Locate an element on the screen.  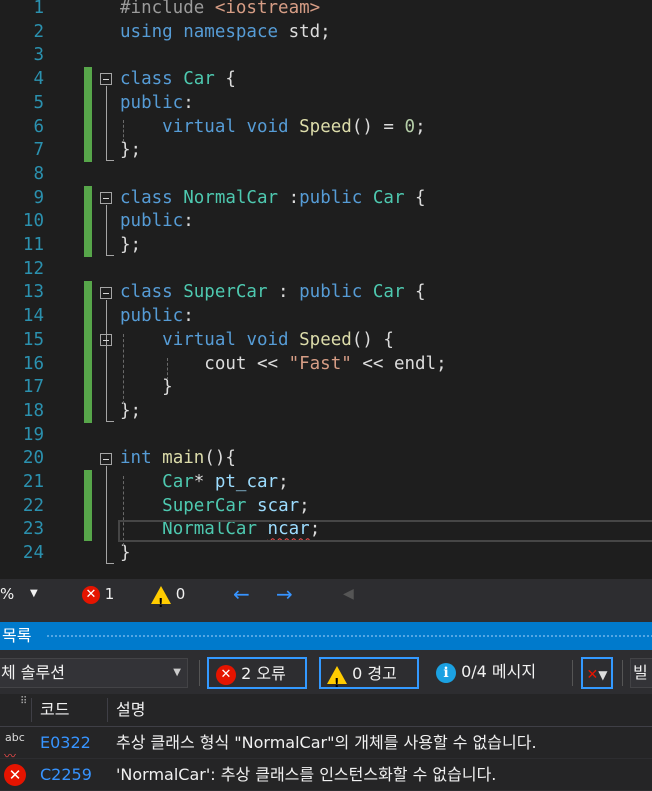
code-line: 16 cout << "Fast" << endl; is located at coordinates (326, 365).